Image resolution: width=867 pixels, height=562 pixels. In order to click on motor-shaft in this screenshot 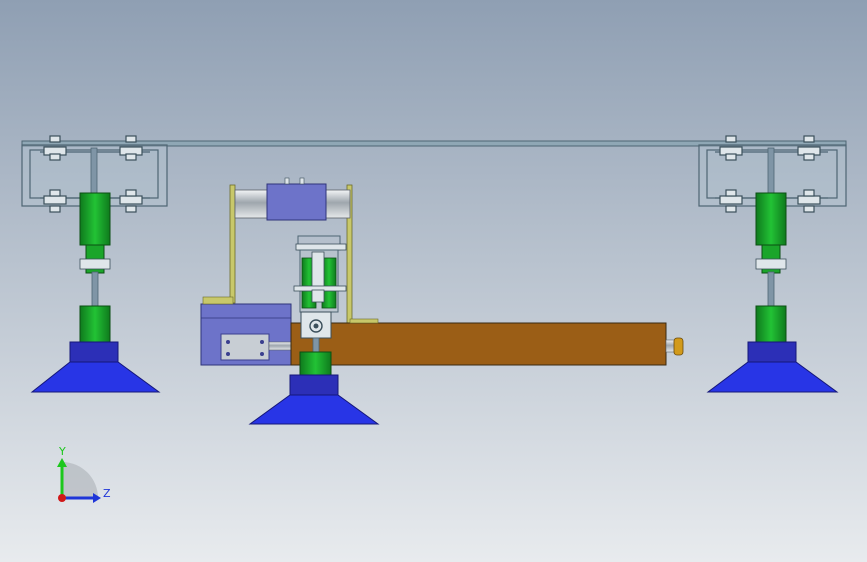, I will do `click(280, 346)`.